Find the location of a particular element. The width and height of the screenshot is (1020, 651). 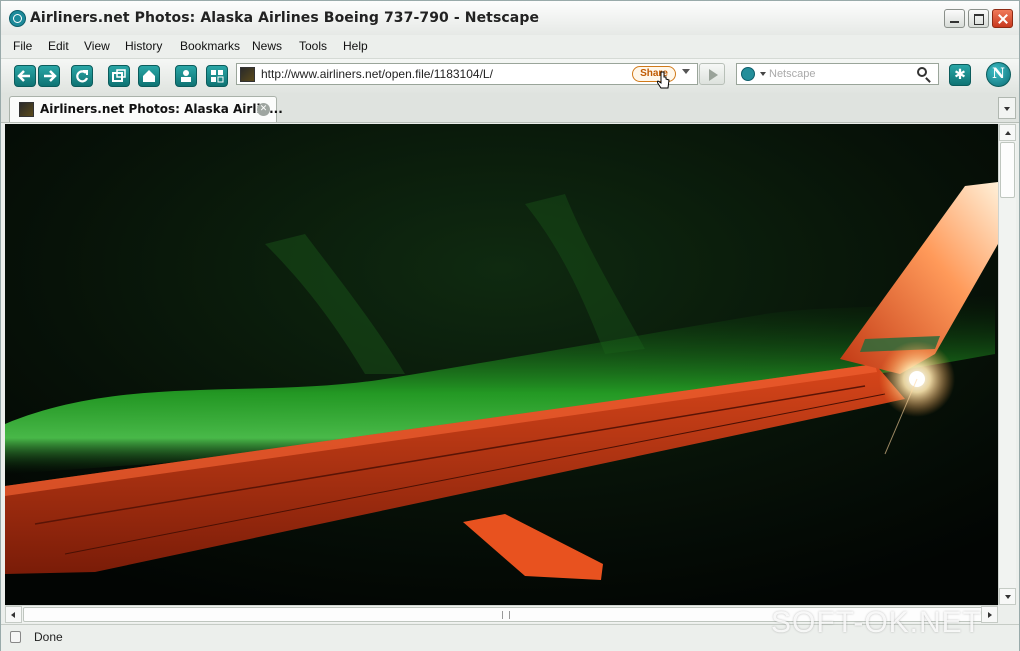

forward-arrow-icon is located at coordinates (50, 76).